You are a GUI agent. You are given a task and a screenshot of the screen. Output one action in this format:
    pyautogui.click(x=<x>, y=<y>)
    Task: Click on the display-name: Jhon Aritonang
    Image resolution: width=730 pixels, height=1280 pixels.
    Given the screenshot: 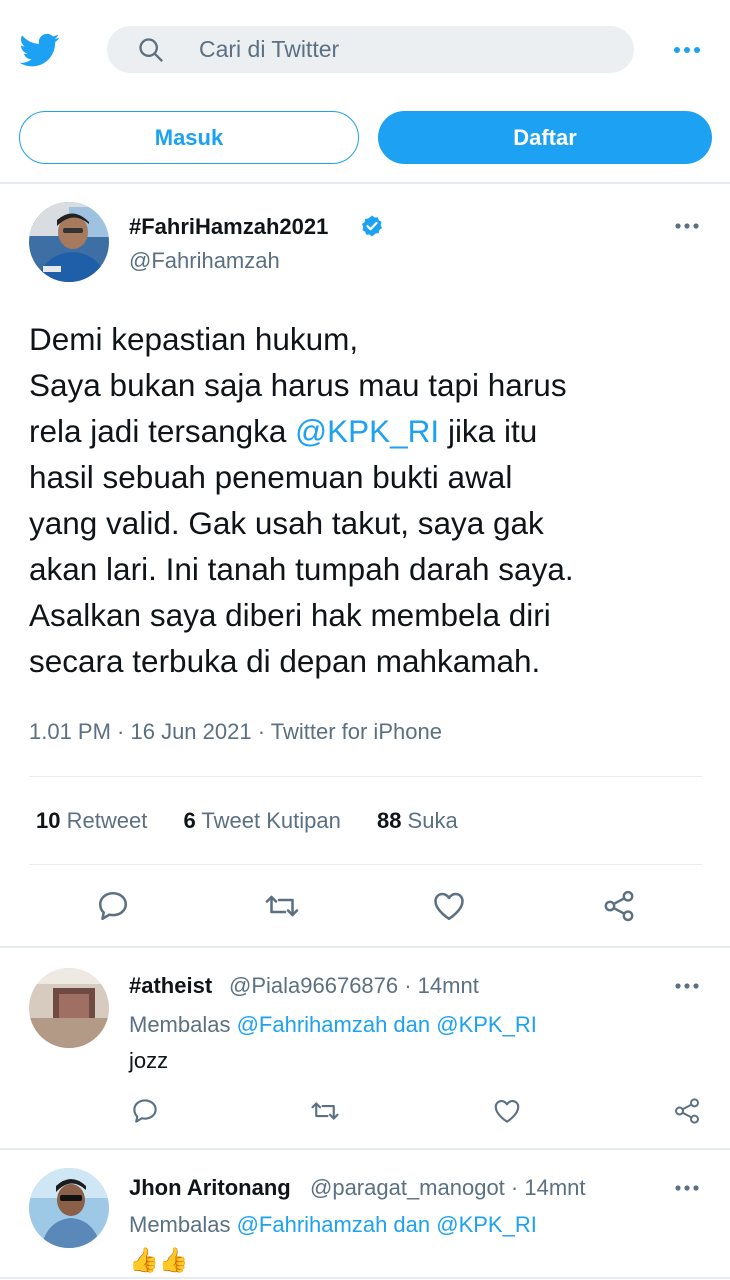 What is the action you would take?
    pyautogui.click(x=210, y=1188)
    